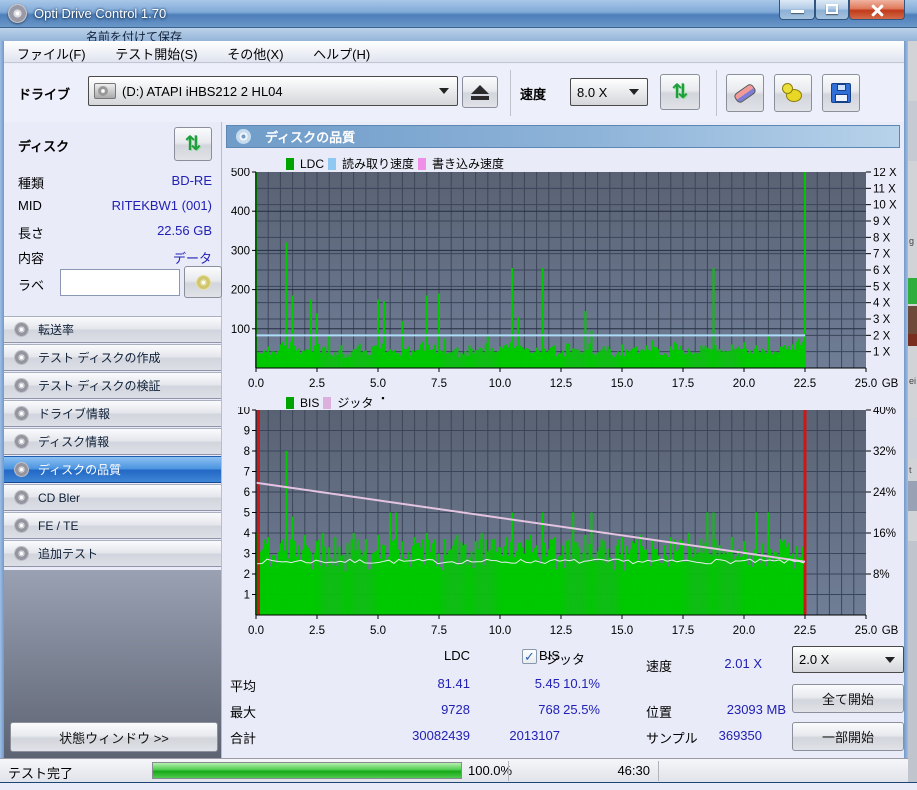  I want to click on sidebar-item-3: ドライブ情報, so click(112, 413).